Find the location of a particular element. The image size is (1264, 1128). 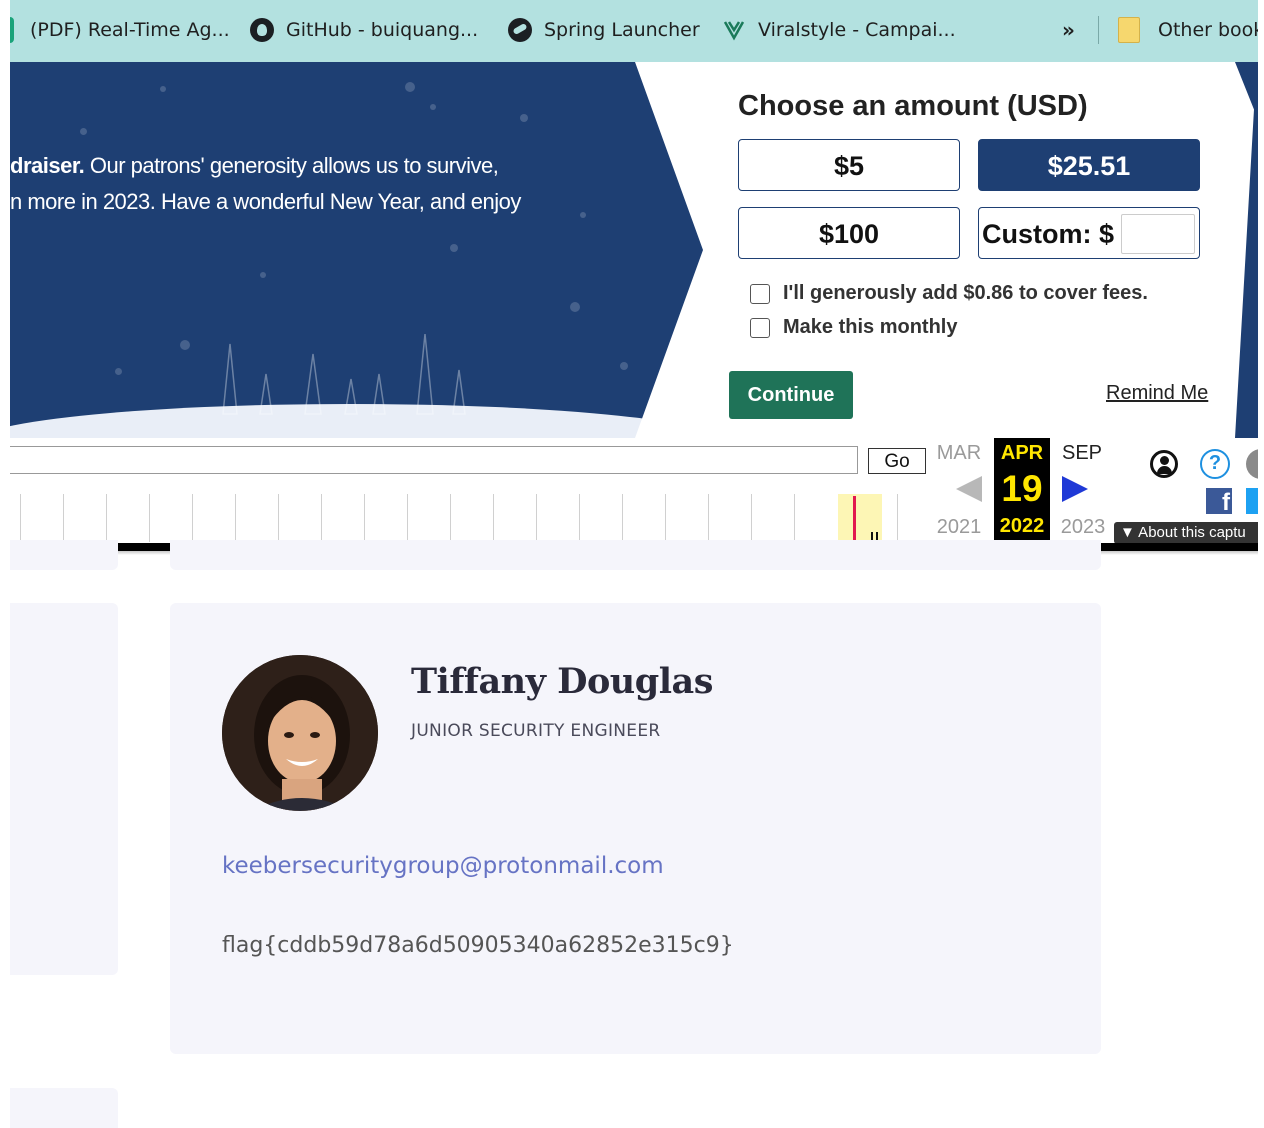

help-icon: ? is located at coordinates (1215, 464).